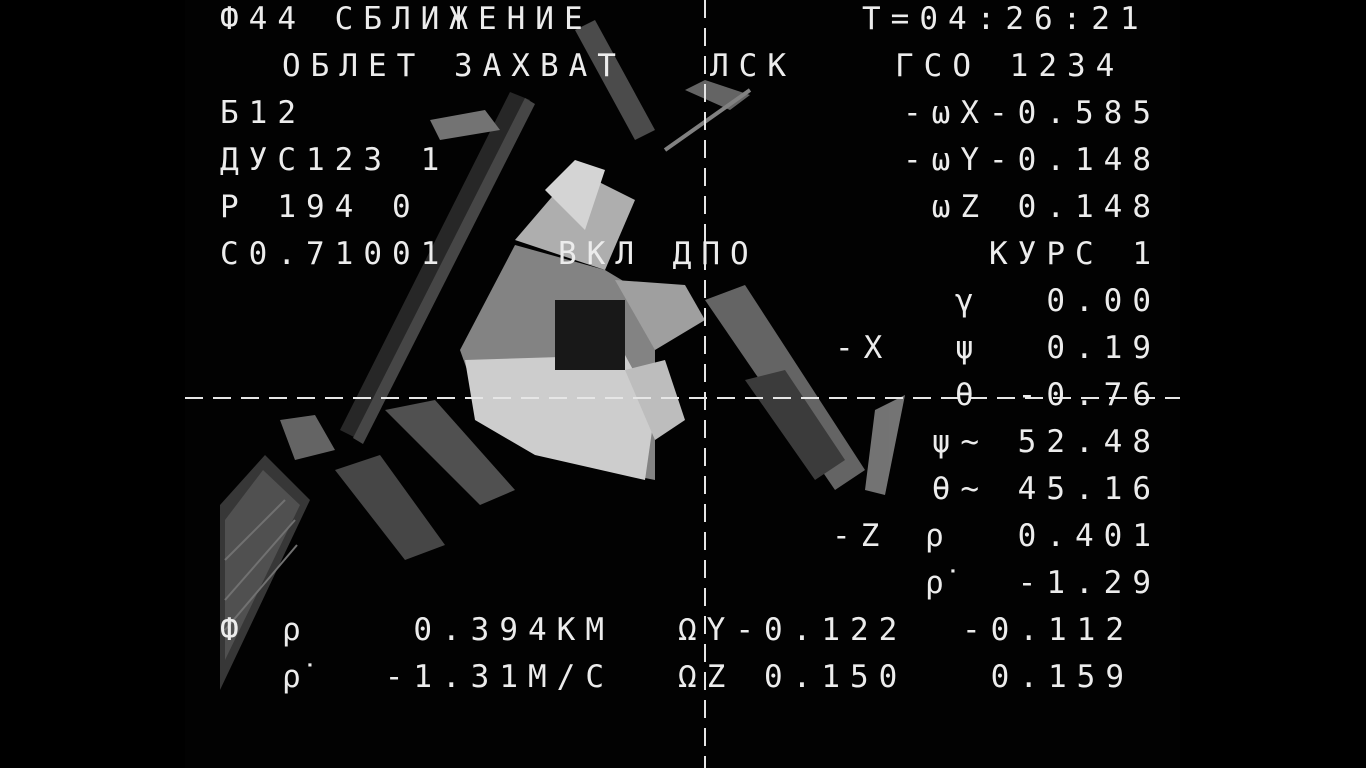  What do you see at coordinates (1010, 66) in the screenshot?
I see `gso-label: ГСО 1234` at bounding box center [1010, 66].